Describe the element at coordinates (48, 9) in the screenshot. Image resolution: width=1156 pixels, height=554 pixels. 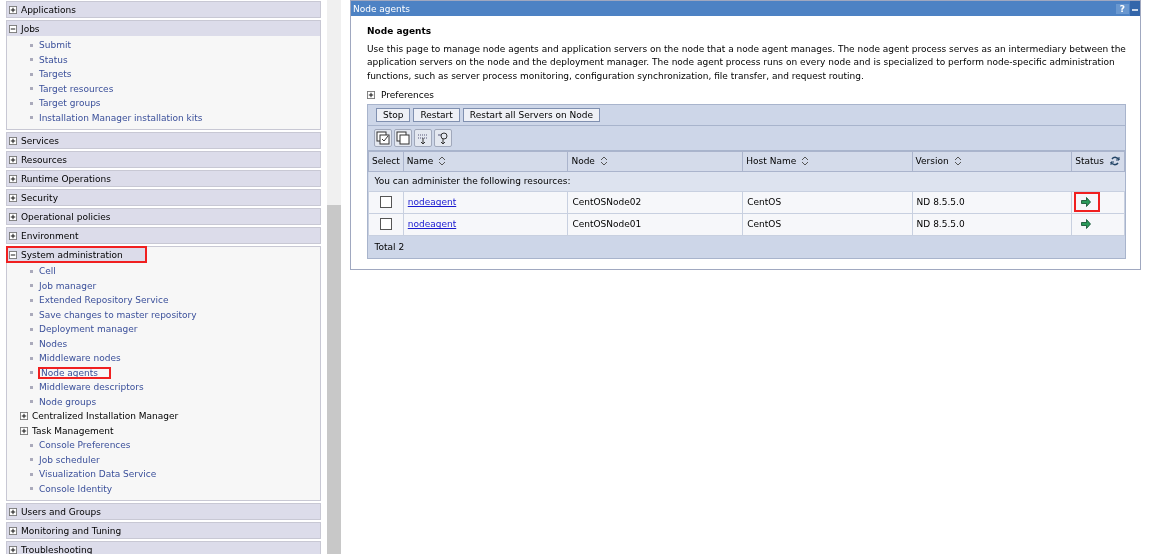
I see `nav-section-label: Applications` at that location.